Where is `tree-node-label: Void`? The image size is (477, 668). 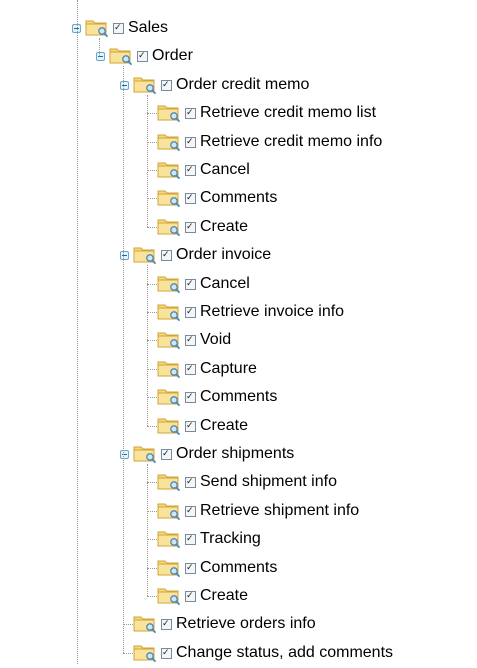 tree-node-label: Void is located at coordinates (215, 340).